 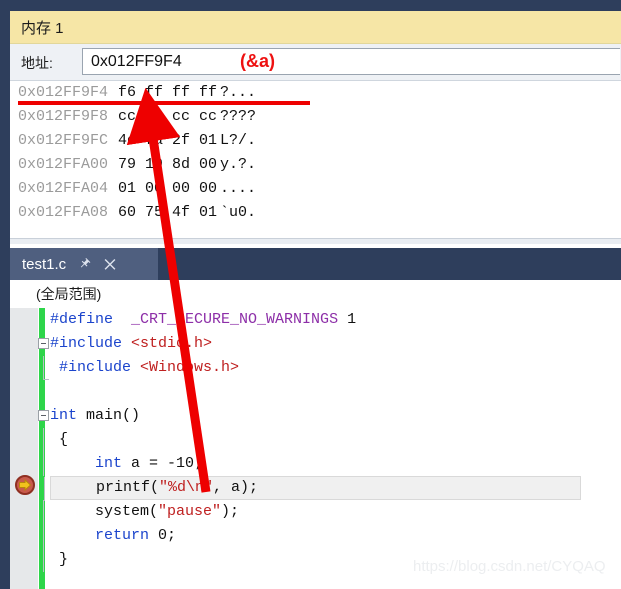 What do you see at coordinates (44, 264) in the screenshot?
I see `editor-tab-label: test1.c` at bounding box center [44, 264].